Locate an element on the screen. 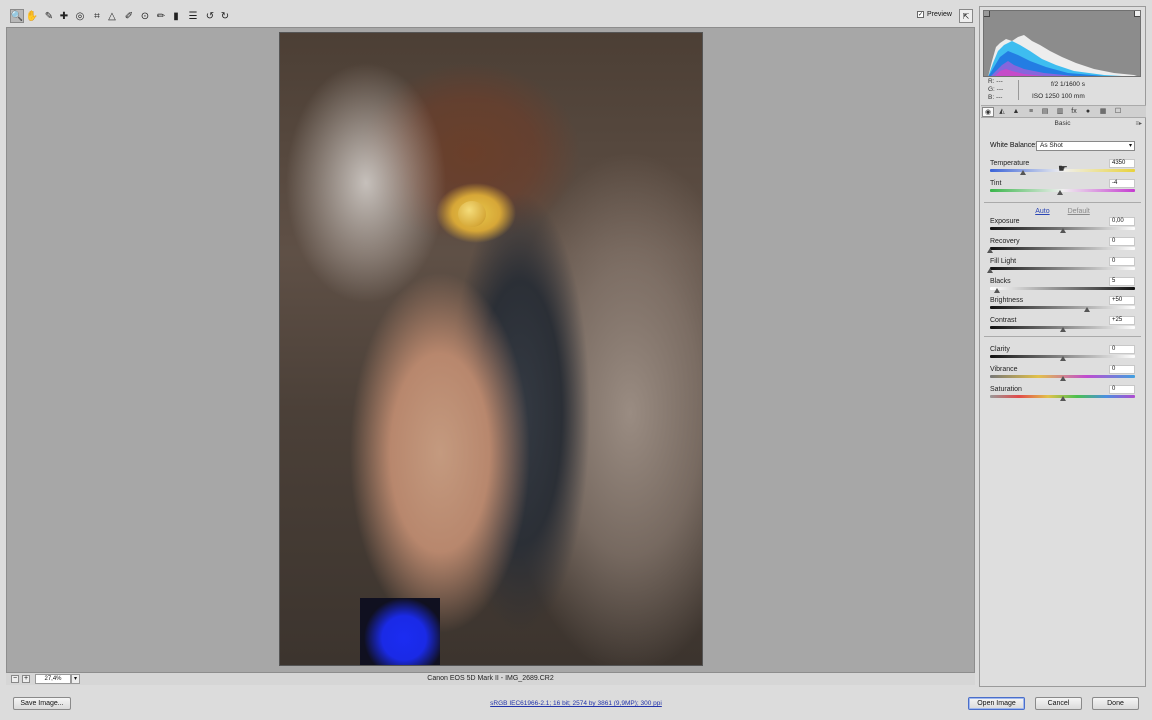 The height and width of the screenshot is (720, 1152). done-button: Done is located at coordinates (1115, 703).